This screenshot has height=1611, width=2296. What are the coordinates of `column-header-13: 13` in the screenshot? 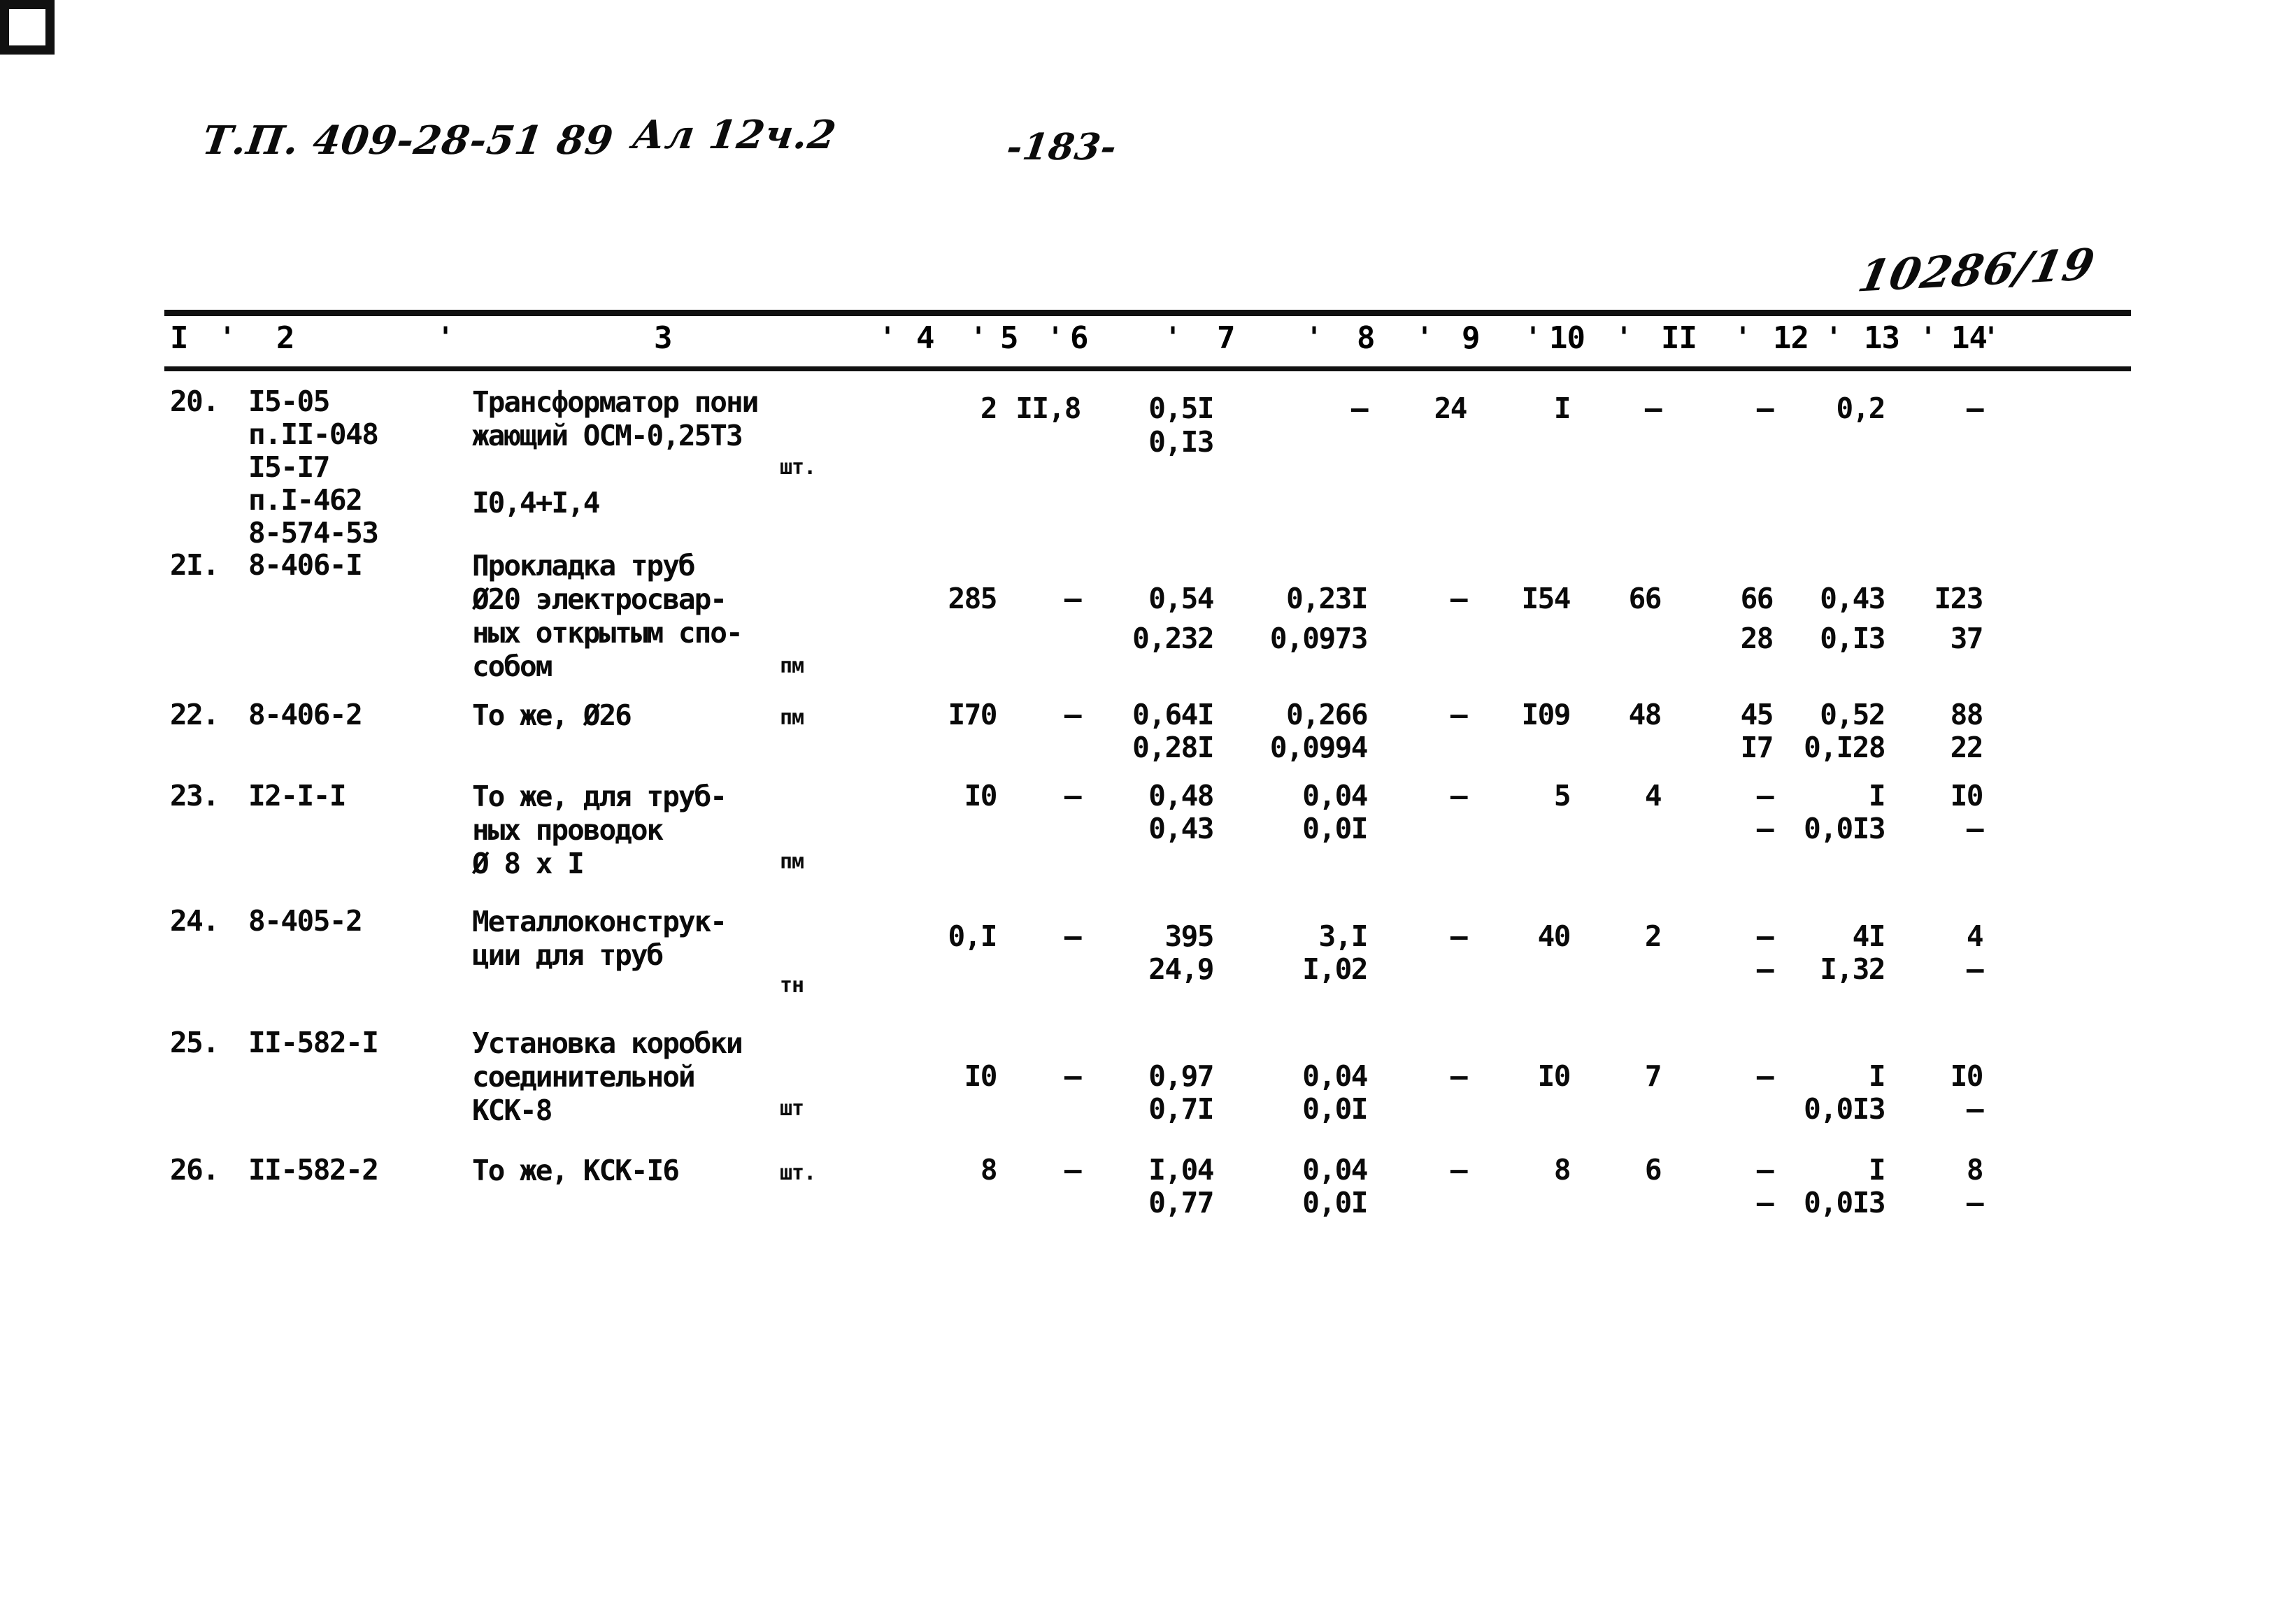 It's located at (1882, 338).